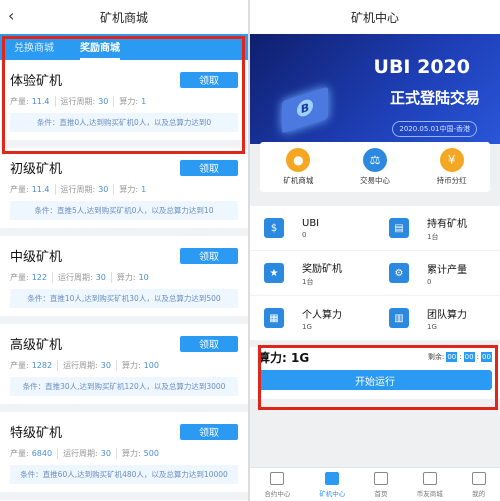 The width and height of the screenshot is (500, 501). What do you see at coordinates (312, 318) in the screenshot?
I see `stat-personal-power: ▦ 个人算力 1G` at bounding box center [312, 318].